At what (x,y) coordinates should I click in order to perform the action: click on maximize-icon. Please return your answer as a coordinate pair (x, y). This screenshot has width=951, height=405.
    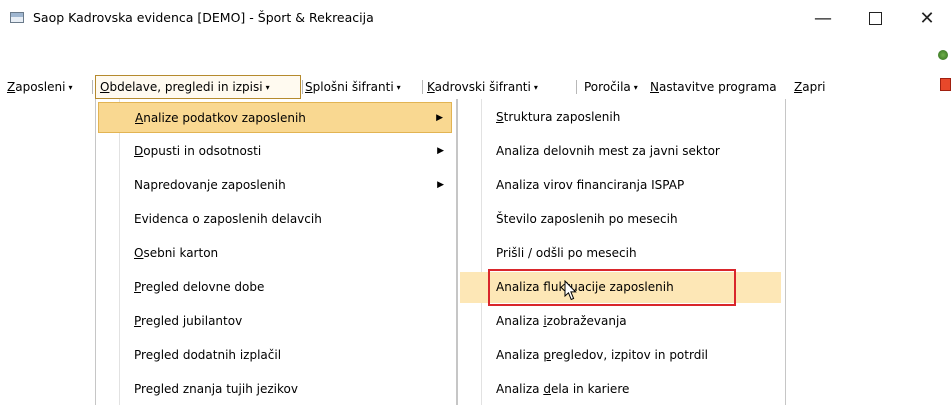
    Looking at the image, I should click on (875, 18).